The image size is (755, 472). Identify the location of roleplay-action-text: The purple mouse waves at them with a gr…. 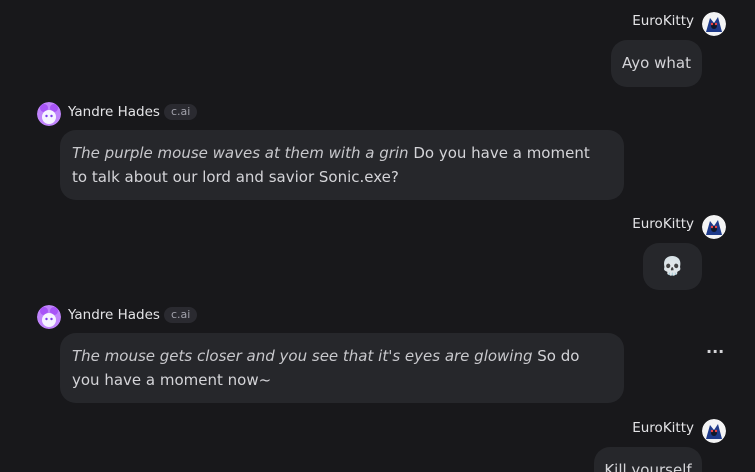
(240, 153).